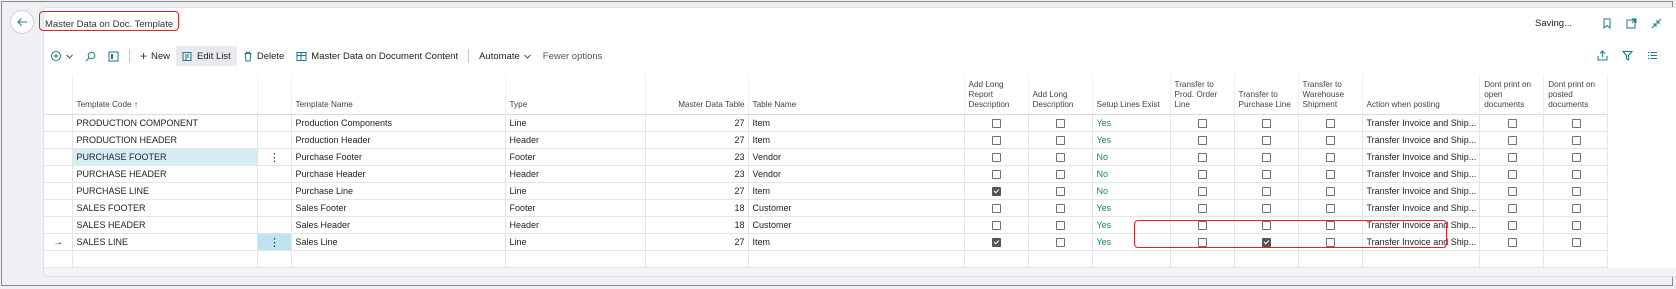 The width and height of the screenshot is (1676, 289). I want to click on cell-template-code: PRODUCTION COMPONENT, so click(165, 123).